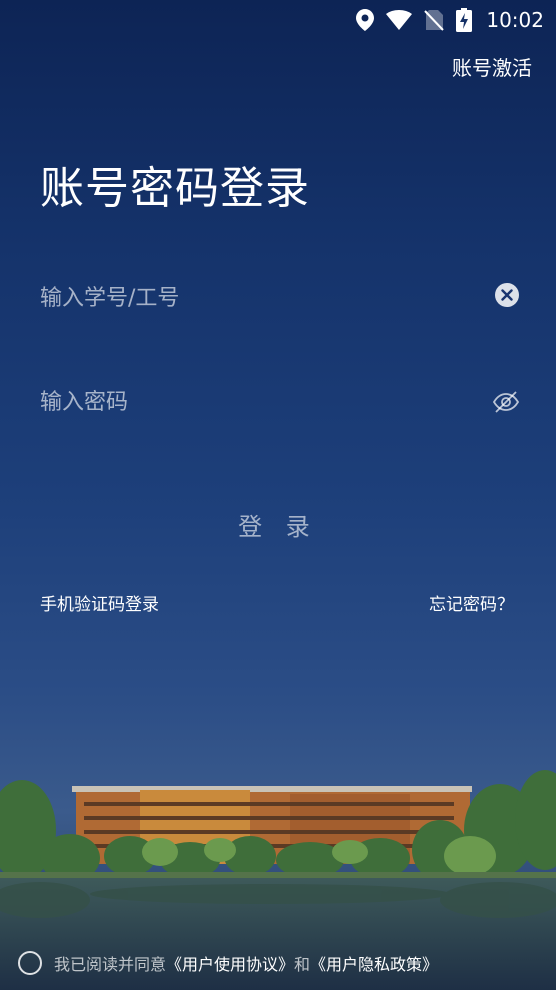 This screenshot has height=990, width=556. What do you see at coordinates (278, 20) in the screenshot?
I see `status-bar: 10:02` at bounding box center [278, 20].